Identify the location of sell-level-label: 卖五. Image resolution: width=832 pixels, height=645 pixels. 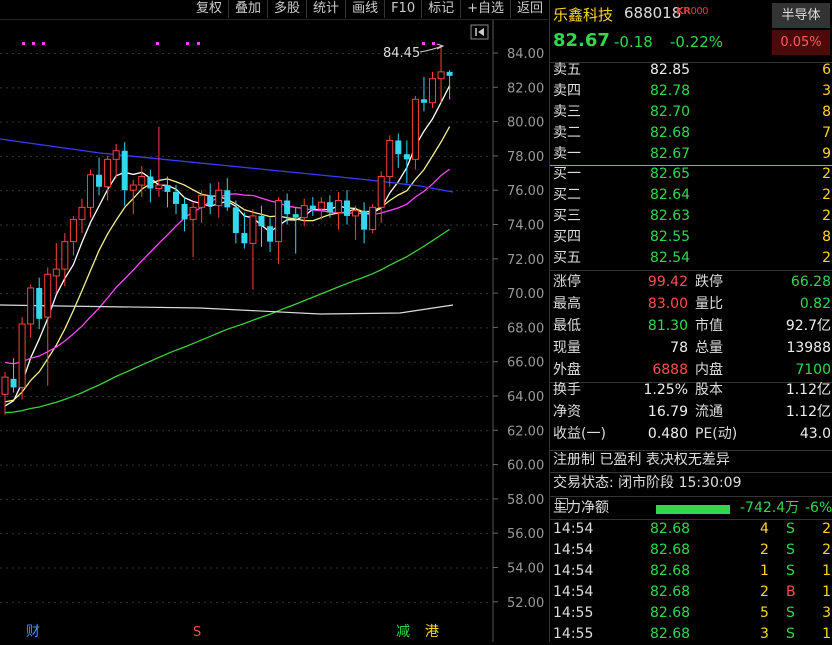
(567, 70).